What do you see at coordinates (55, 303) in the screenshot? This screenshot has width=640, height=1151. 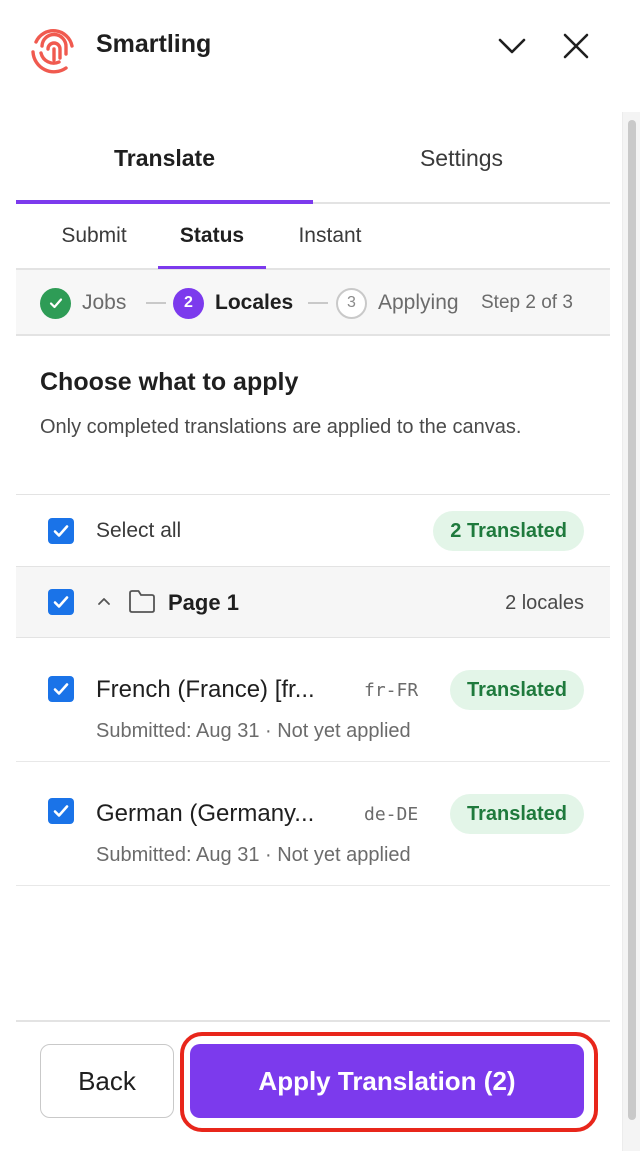 I see `step-complete-check-icon` at bounding box center [55, 303].